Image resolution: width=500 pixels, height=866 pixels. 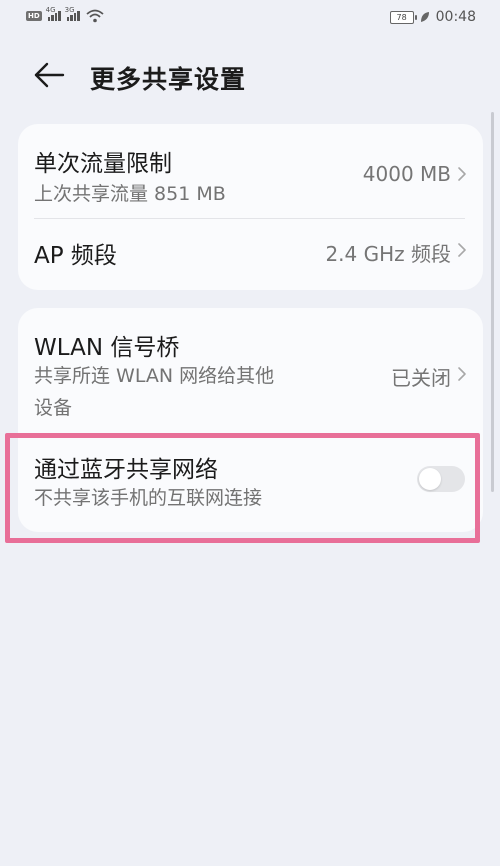 I want to click on hd-badge: HD, so click(x=34, y=16).